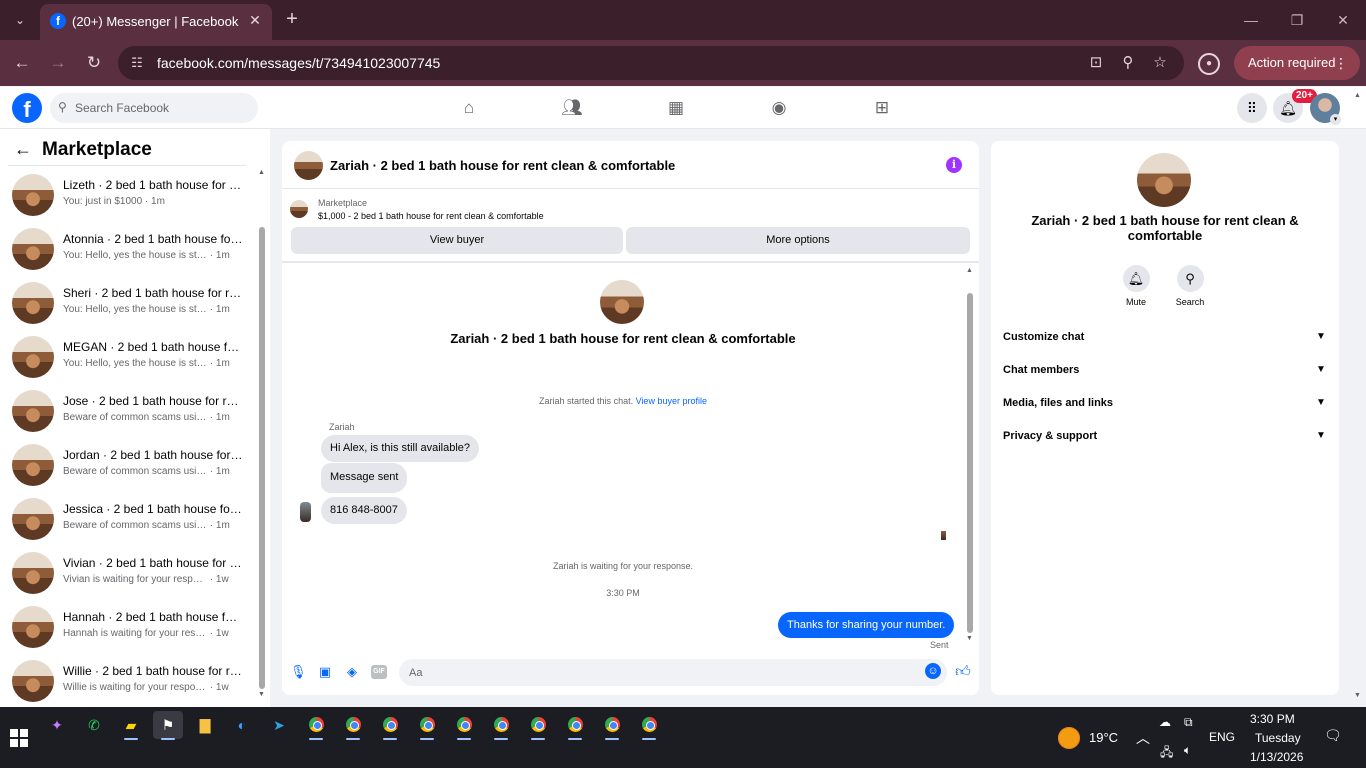 The height and width of the screenshot is (768, 1366). What do you see at coordinates (882, 108) in the screenshot?
I see `gaming-icon: ⊞` at bounding box center [882, 108].